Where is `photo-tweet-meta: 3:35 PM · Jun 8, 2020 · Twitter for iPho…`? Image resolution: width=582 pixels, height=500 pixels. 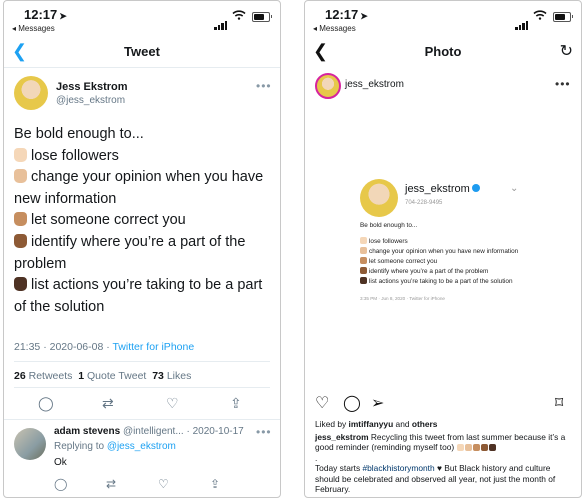 photo-tweet-meta: 3:35 PM · Jun 8, 2020 · Twitter for iPho… is located at coordinates (402, 298).